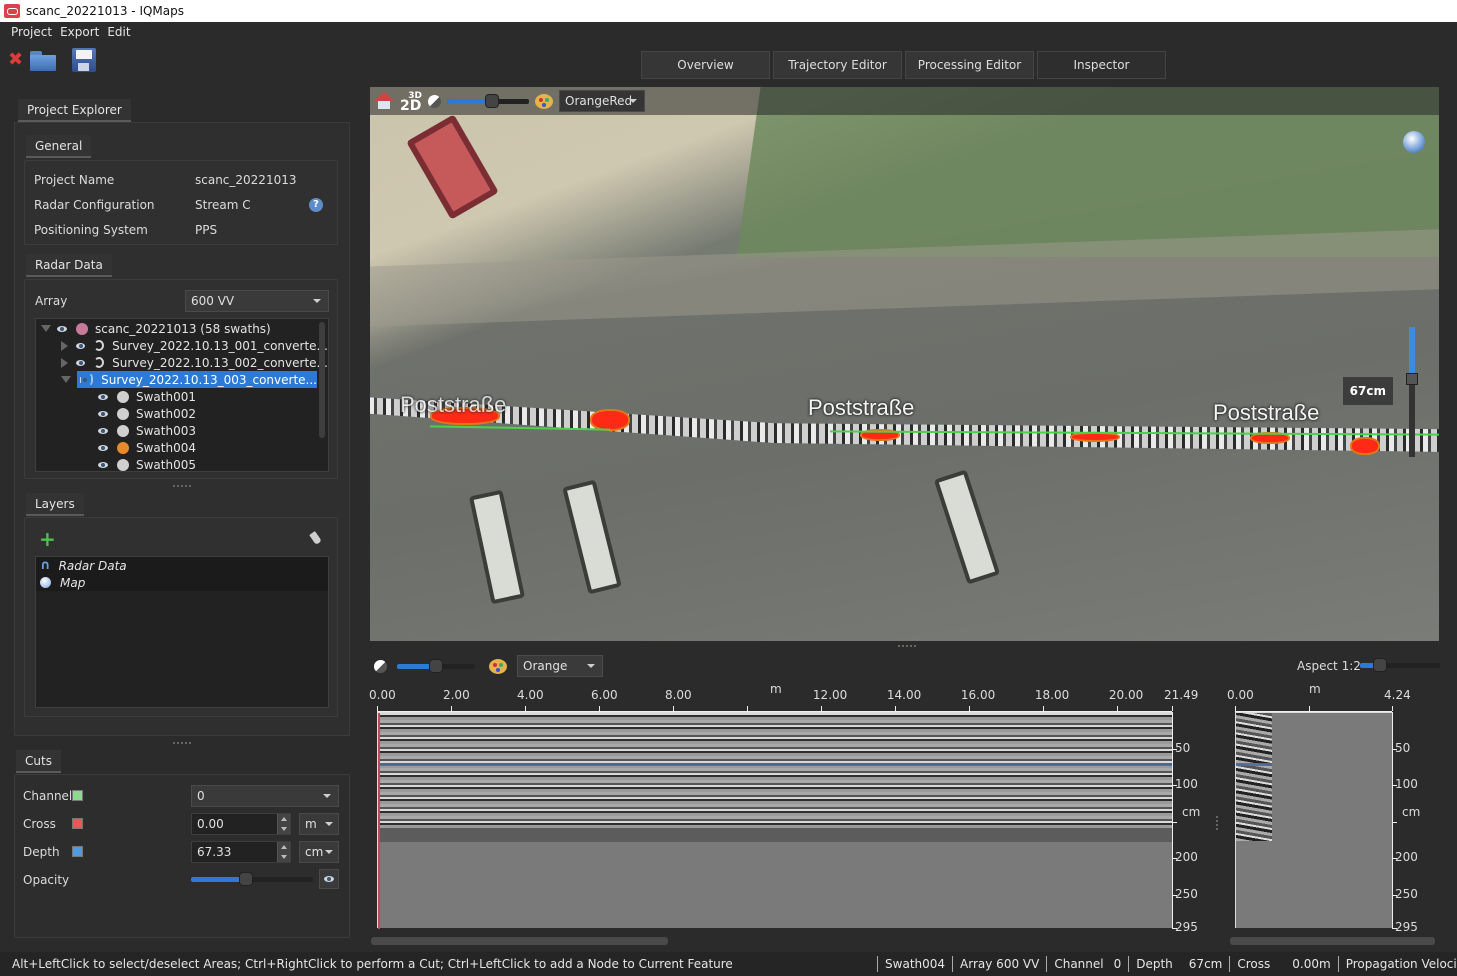 The width and height of the screenshot is (1457, 976). What do you see at coordinates (265, 796) in the screenshot?
I see `channel-select: 0` at bounding box center [265, 796].